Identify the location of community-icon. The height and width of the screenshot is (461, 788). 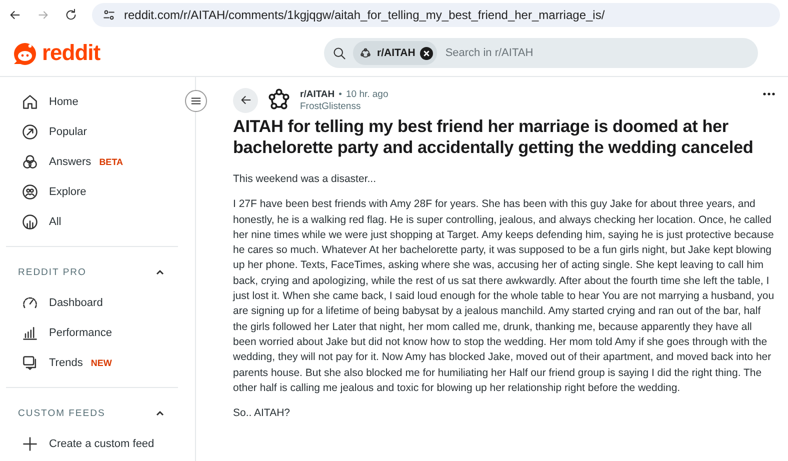
(365, 53).